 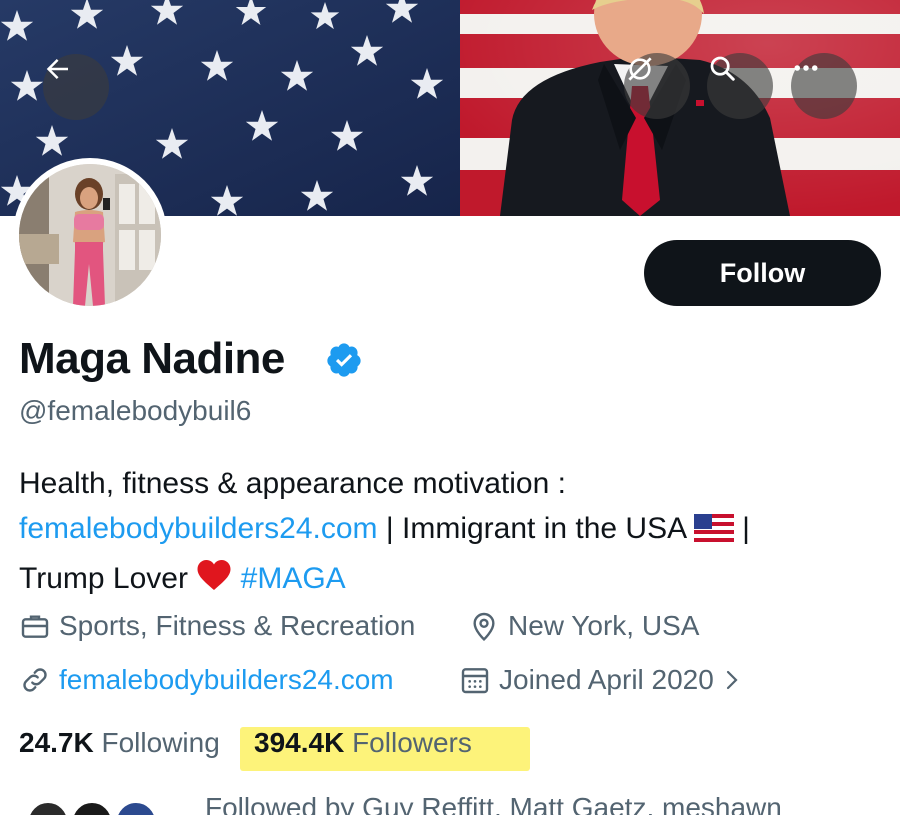 I want to click on followers-stat: 394.4K Followers, so click(x=363, y=743).